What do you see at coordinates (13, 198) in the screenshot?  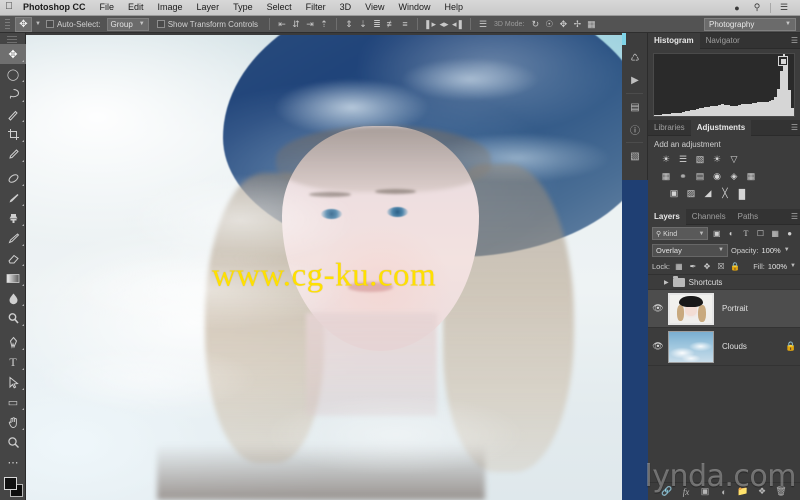 I see `brush-tool` at bounding box center [13, 198].